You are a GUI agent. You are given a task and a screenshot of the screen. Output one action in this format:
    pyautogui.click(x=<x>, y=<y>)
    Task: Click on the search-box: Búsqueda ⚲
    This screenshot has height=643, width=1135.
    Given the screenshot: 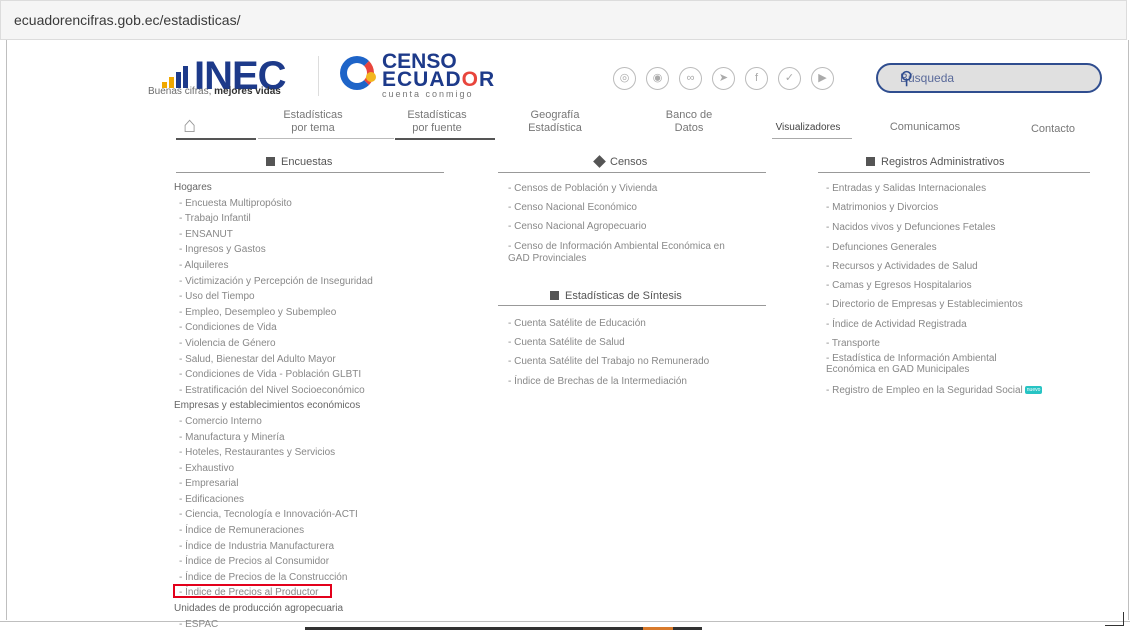 What is the action you would take?
    pyautogui.click(x=989, y=78)
    